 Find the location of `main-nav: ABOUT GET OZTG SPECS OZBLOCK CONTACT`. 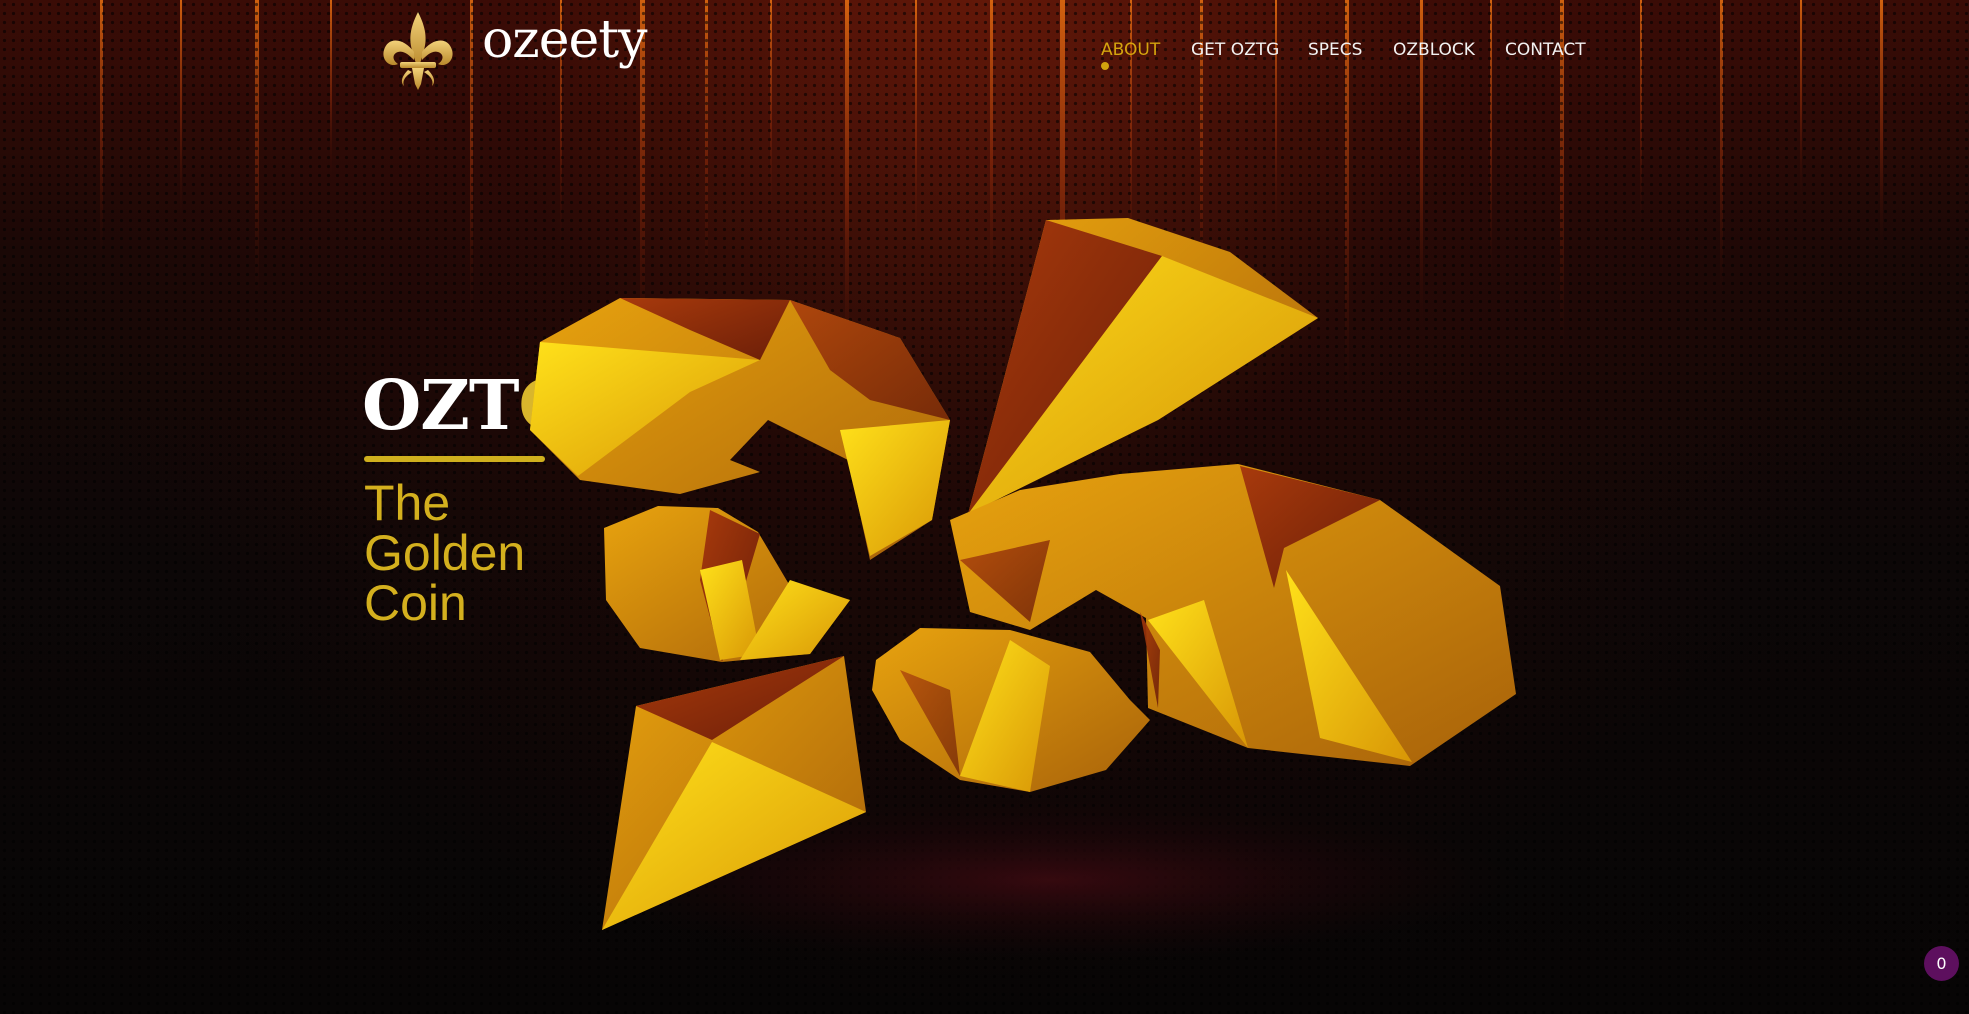

main-nav: ABOUT GET OZTG SPECS OZBLOCK CONTACT is located at coordinates (984, 55).